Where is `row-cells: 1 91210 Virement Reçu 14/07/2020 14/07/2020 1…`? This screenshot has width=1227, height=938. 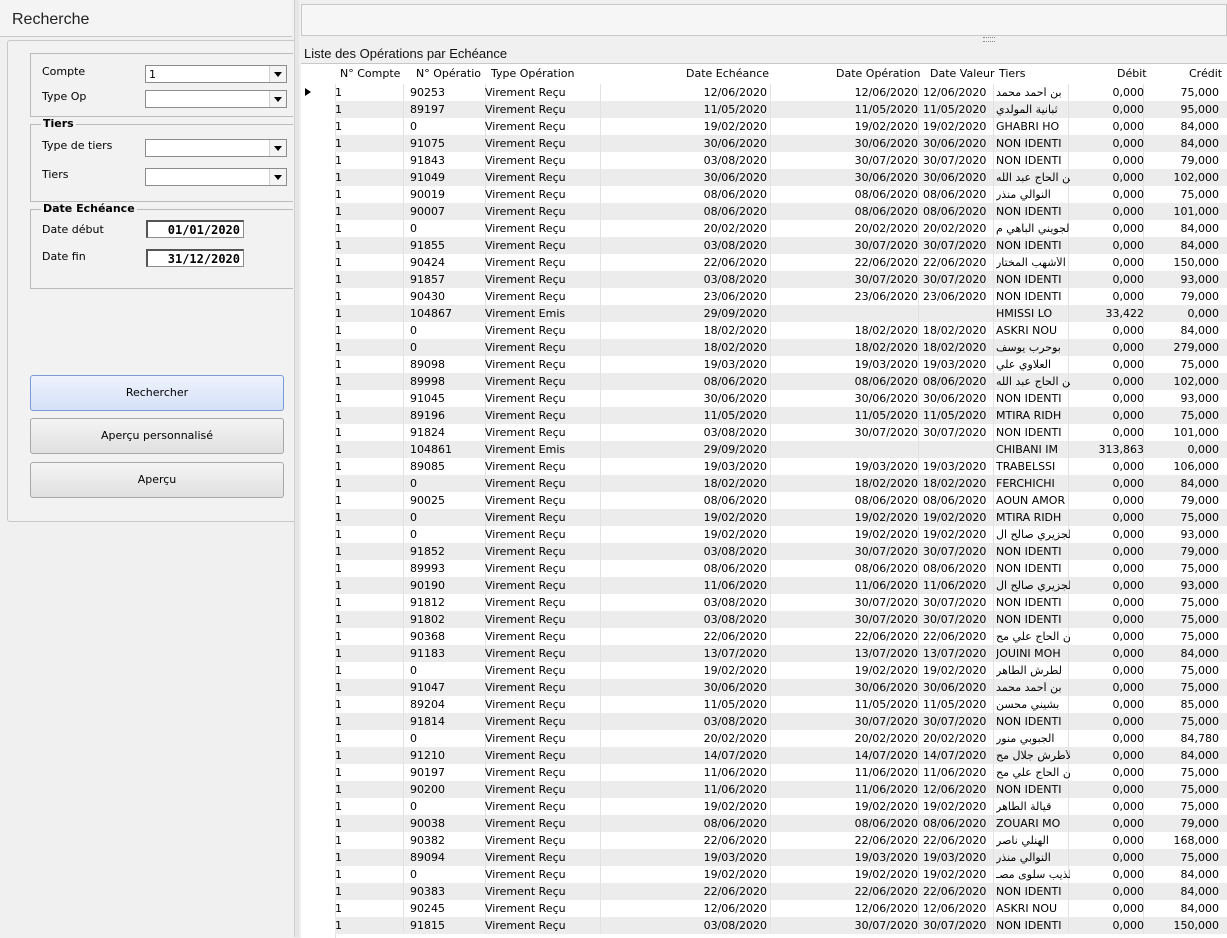
row-cells: 1 91210 Virement Reçu 14/07/2020 14/07/2020 1… is located at coordinates (781, 755).